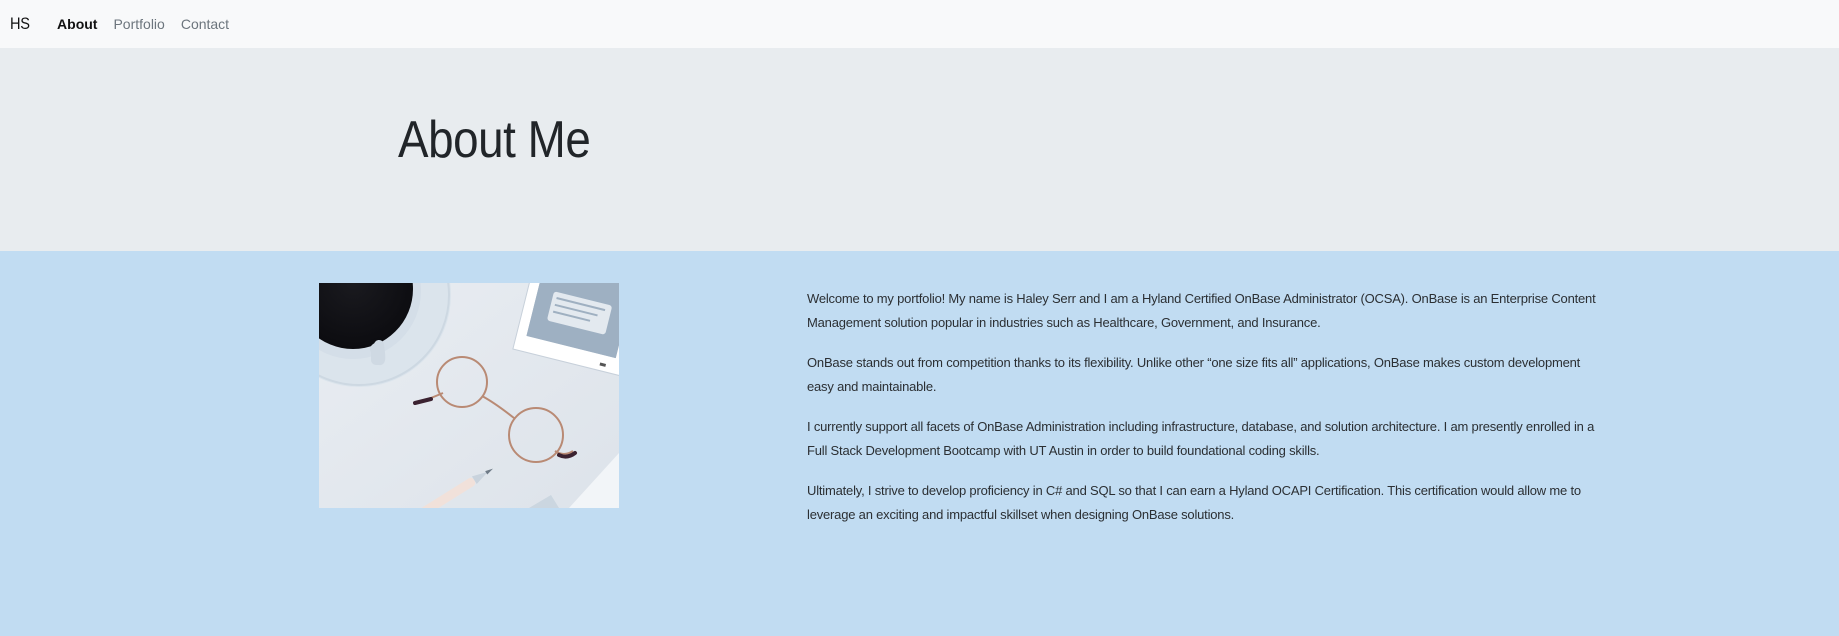 Image resolution: width=1839 pixels, height=636 pixels. Describe the element at coordinates (77, 24) in the screenshot. I see `nav-link-about: About` at that location.